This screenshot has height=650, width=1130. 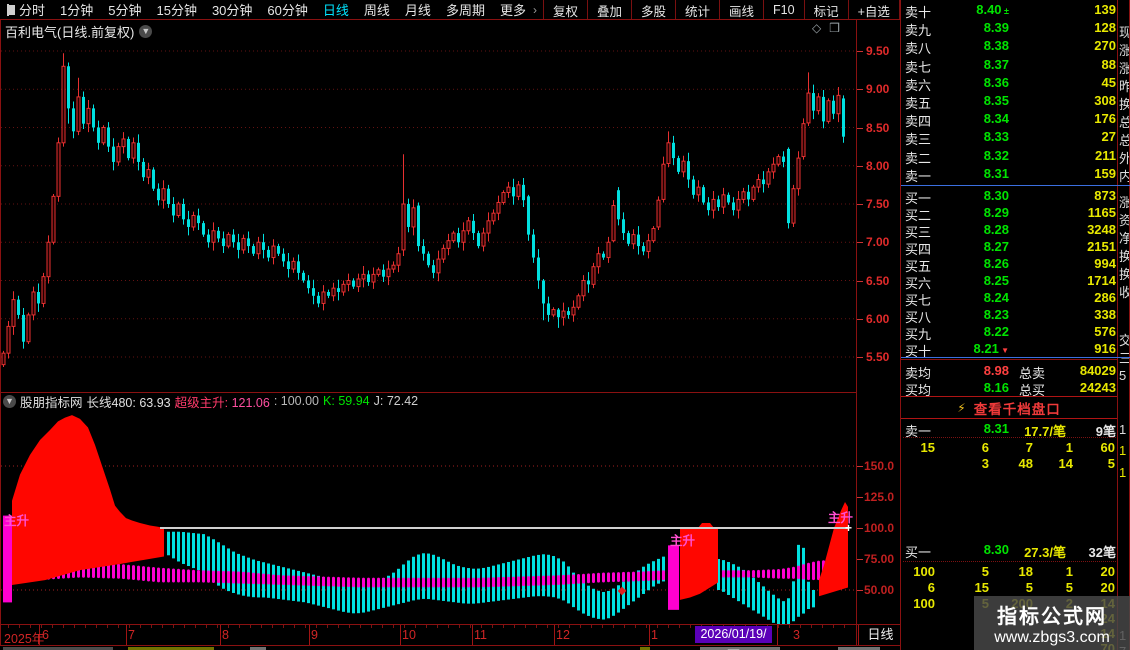 I want to click on menu-item-分时: 分时, so click(x=32, y=9).